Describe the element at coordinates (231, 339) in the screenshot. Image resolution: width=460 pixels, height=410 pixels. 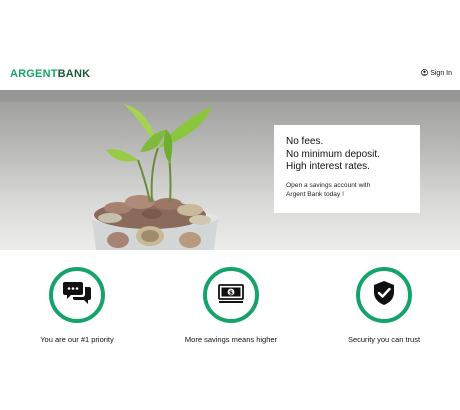
I see `feature-caption: More savings means higher` at that location.